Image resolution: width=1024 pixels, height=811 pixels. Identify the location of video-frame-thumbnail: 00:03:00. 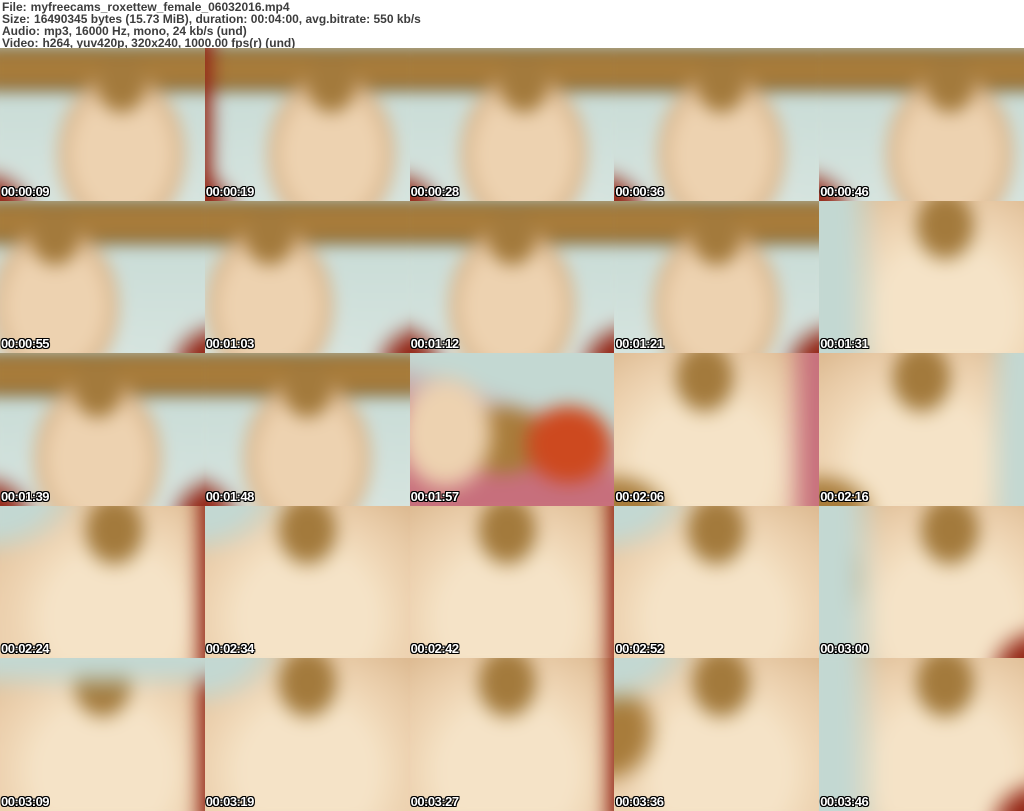
(921, 582).